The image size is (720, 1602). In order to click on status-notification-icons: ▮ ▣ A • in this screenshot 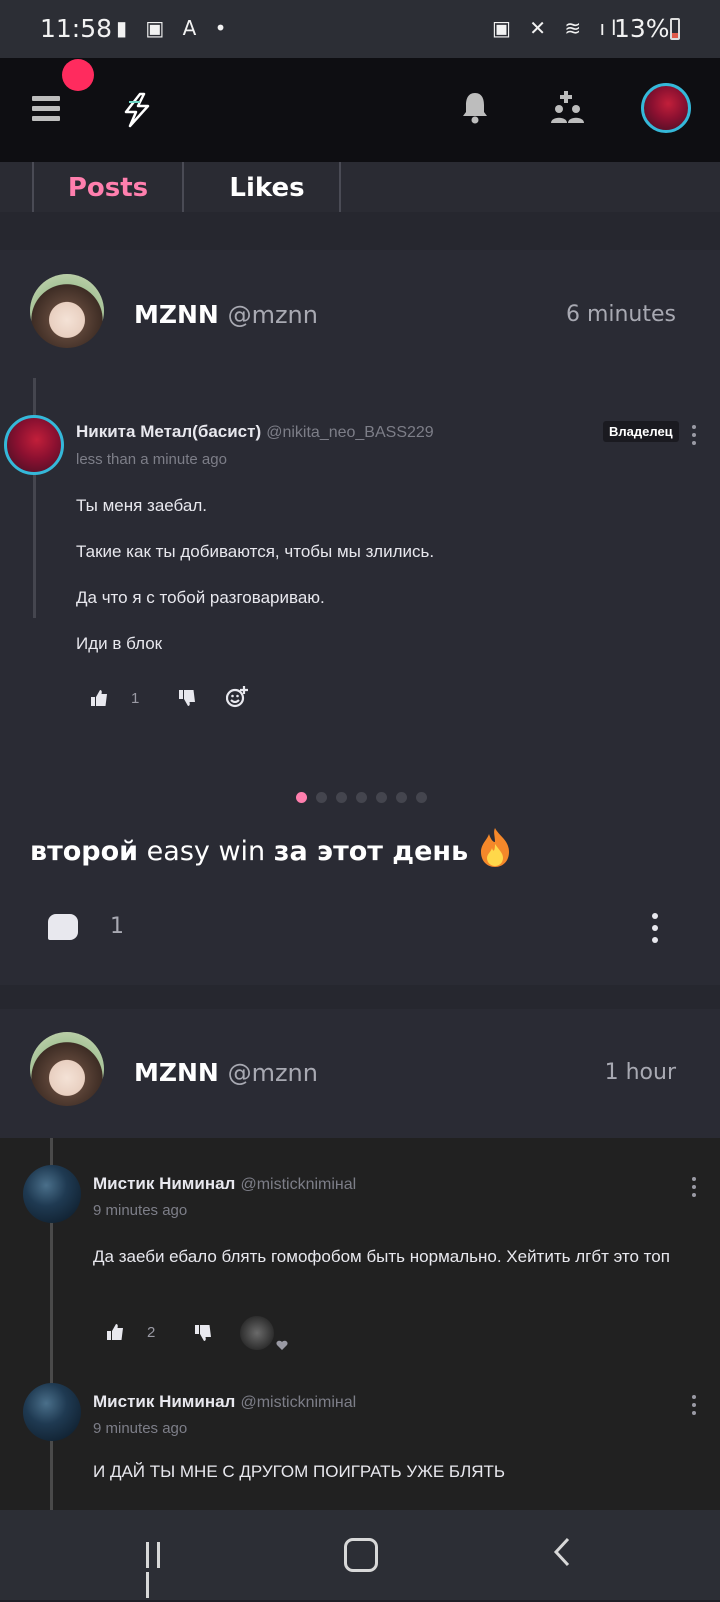, I will do `click(174, 28)`.